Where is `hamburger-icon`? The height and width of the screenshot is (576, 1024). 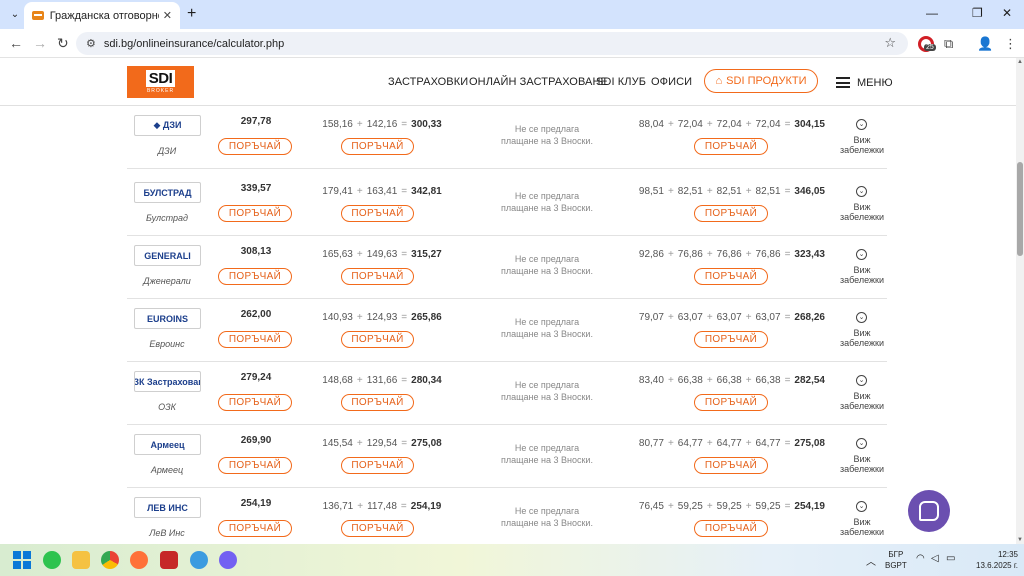
hamburger-icon is located at coordinates (843, 82).